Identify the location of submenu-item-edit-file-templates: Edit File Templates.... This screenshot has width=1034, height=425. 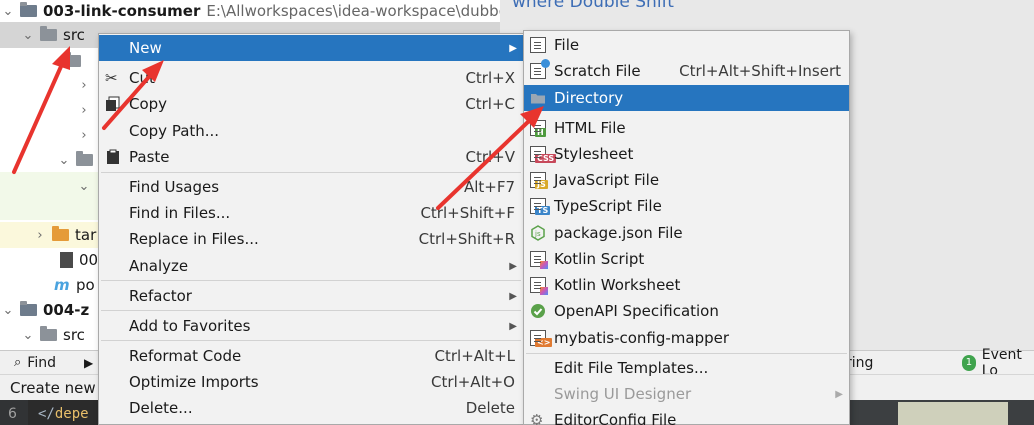
(686, 368).